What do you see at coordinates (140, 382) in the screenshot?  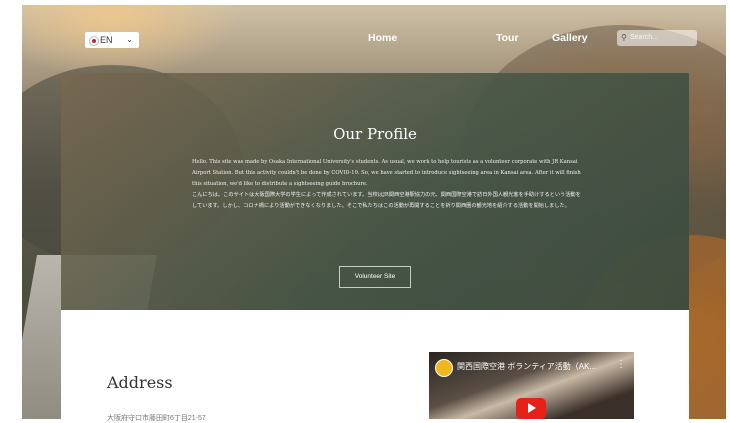 I see `address-title: Address` at bounding box center [140, 382].